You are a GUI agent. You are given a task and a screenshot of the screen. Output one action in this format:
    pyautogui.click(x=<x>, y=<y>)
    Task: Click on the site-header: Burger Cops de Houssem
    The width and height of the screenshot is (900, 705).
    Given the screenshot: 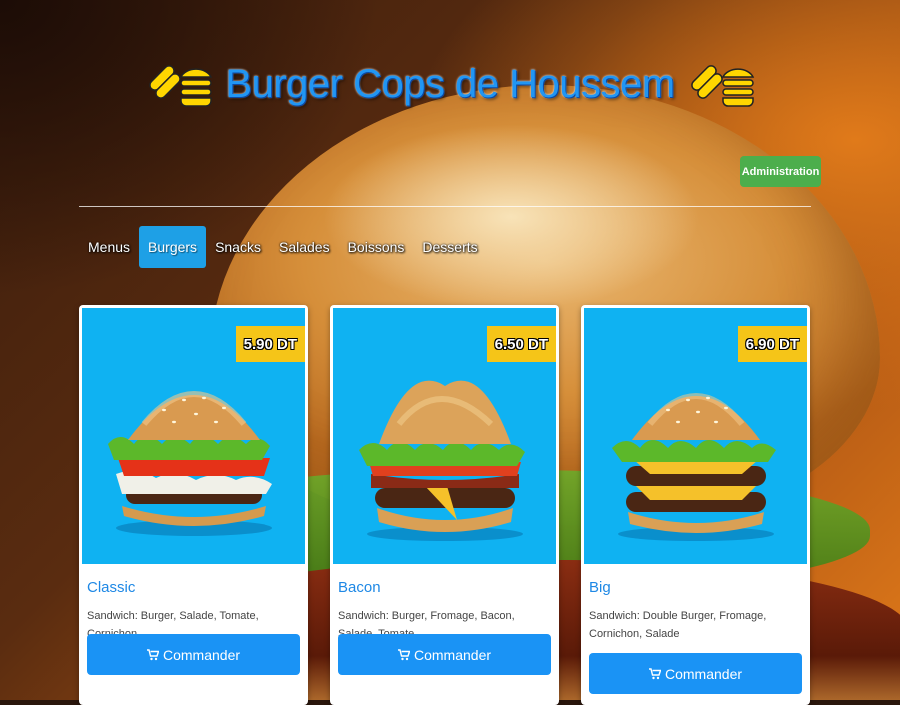 What is the action you would take?
    pyautogui.click(x=450, y=84)
    